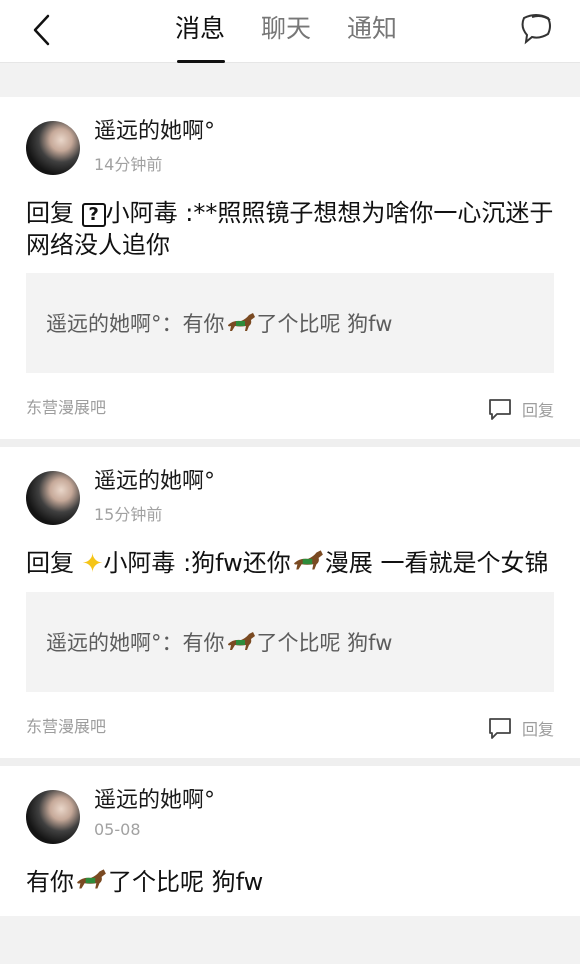  I want to click on chat-bubbles-button, so click(536, 29).